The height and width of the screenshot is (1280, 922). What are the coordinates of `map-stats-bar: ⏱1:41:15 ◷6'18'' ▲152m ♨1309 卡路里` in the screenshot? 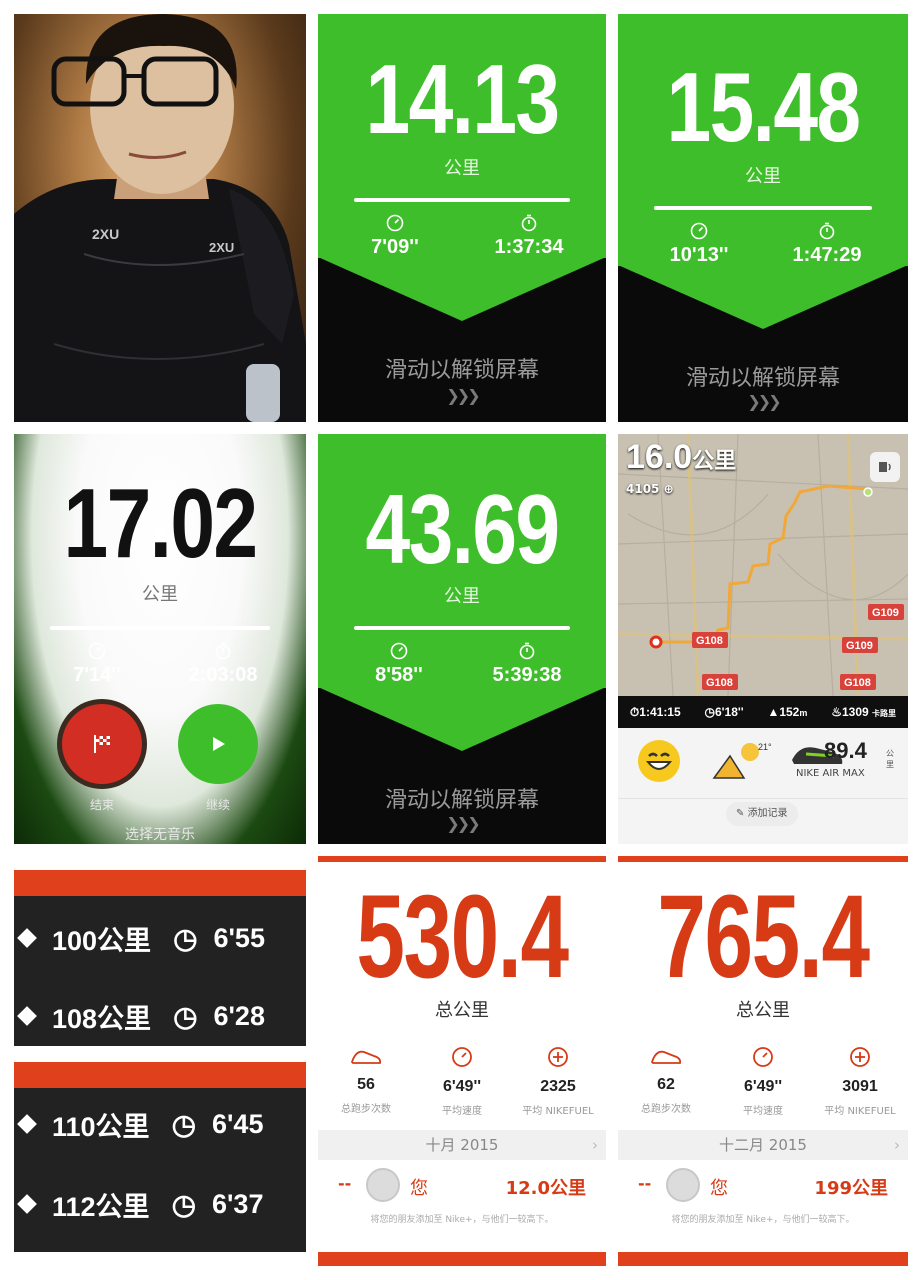 It's located at (763, 712).